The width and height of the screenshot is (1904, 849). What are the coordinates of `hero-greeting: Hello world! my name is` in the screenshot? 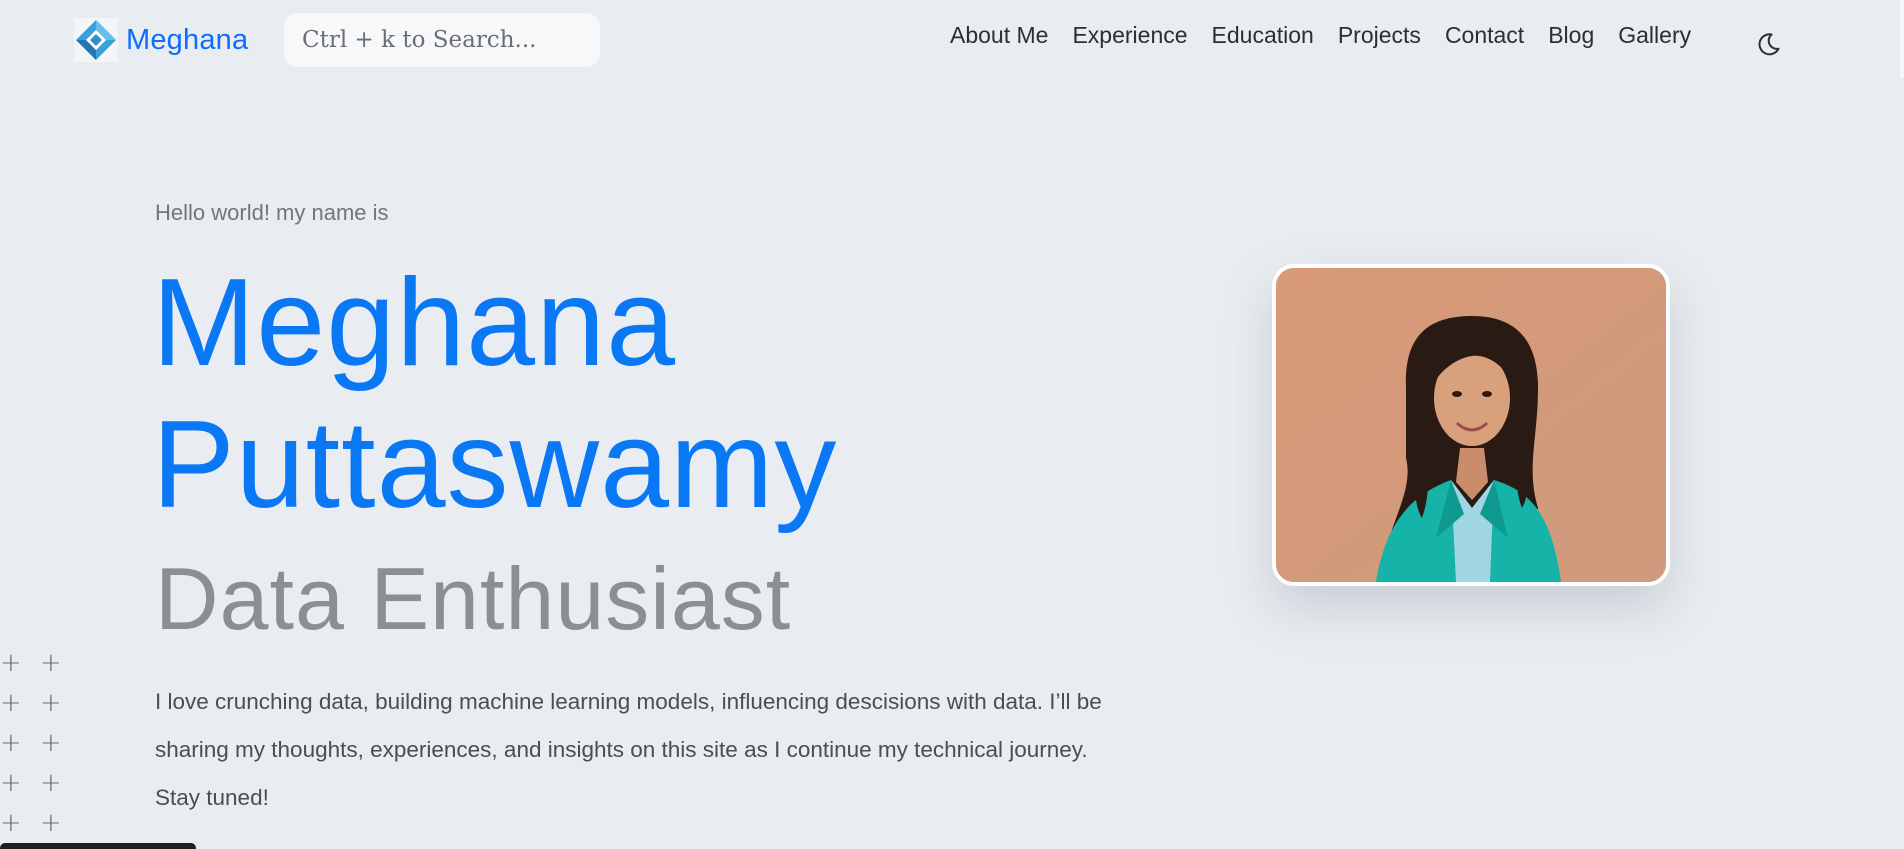 It's located at (272, 212).